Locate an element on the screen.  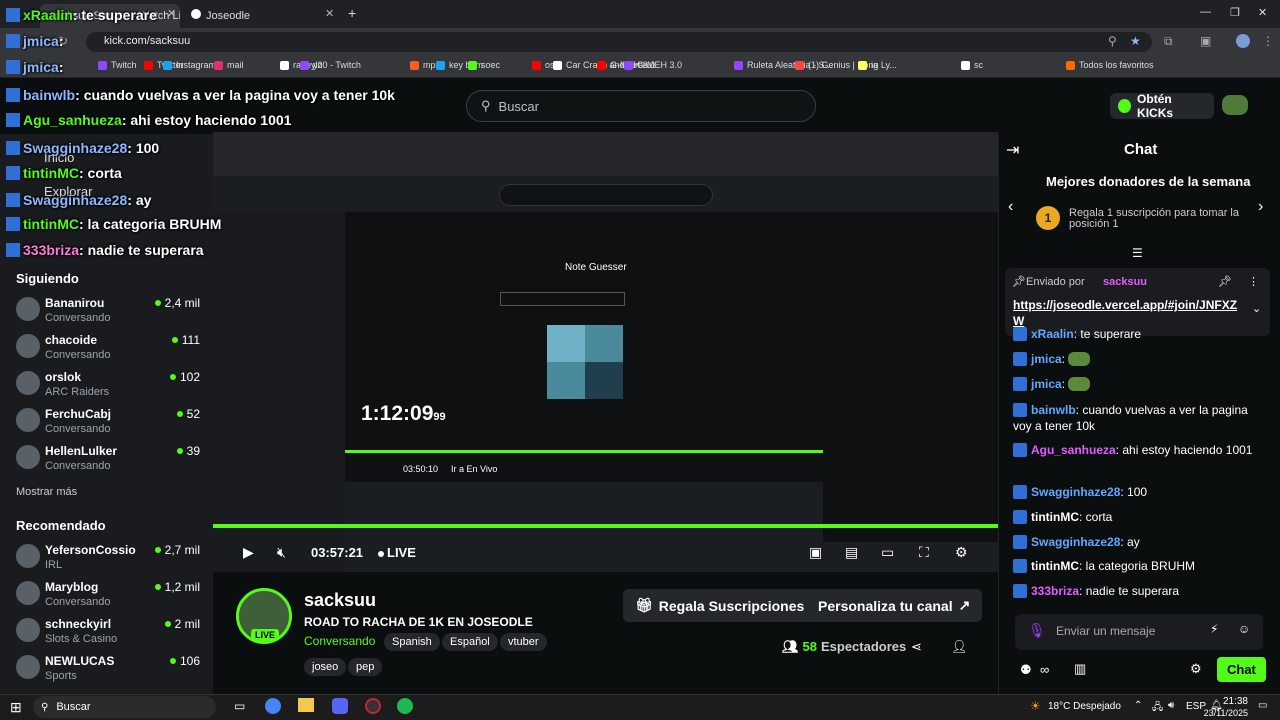
infinity-icon: ∞ is located at coordinates (1044, 669).